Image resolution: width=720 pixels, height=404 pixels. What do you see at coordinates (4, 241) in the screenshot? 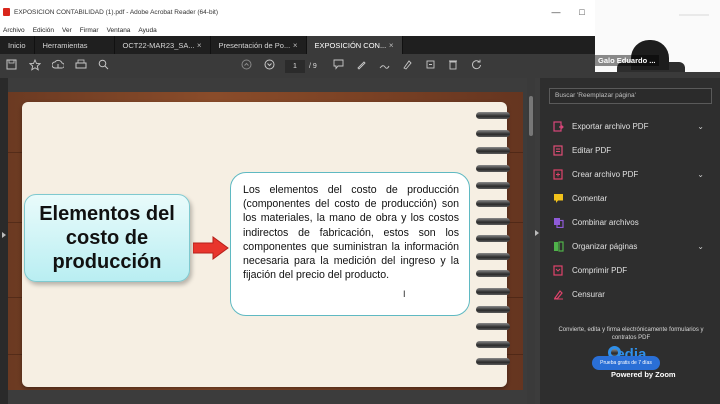
I see `left-nav-strip` at bounding box center [4, 241].